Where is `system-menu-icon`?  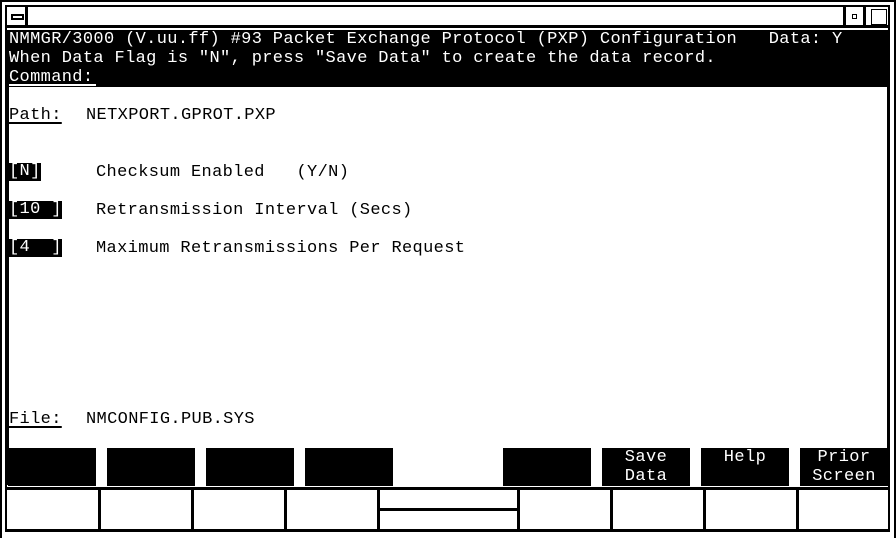
system-menu-icon is located at coordinates (17, 17).